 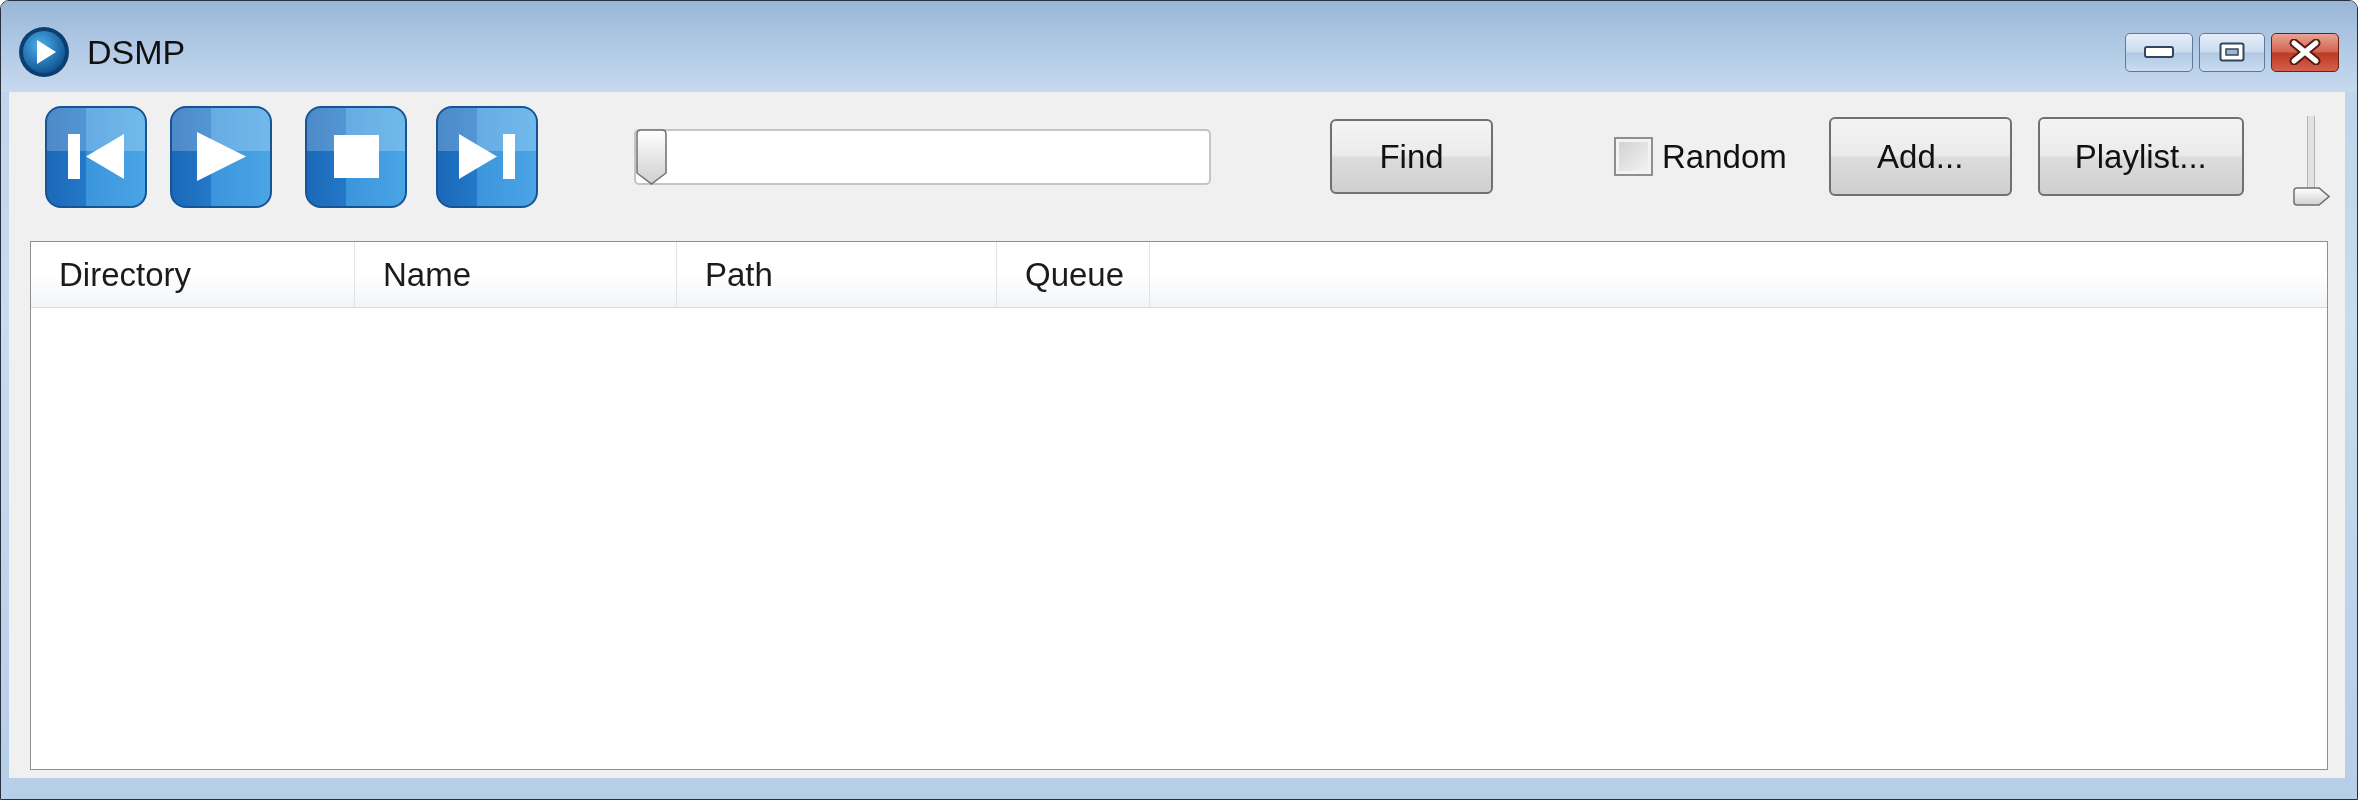 I want to click on column-header: Directory, so click(x=193, y=274).